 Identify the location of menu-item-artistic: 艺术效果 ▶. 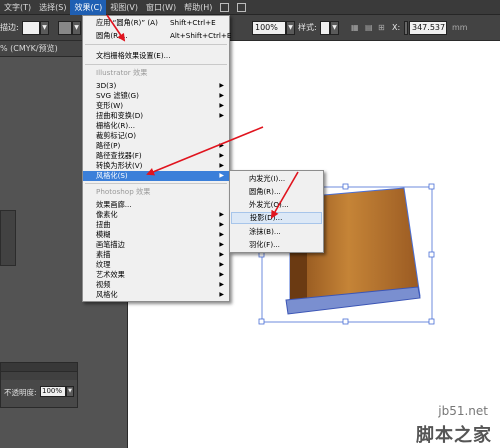
(156, 275).